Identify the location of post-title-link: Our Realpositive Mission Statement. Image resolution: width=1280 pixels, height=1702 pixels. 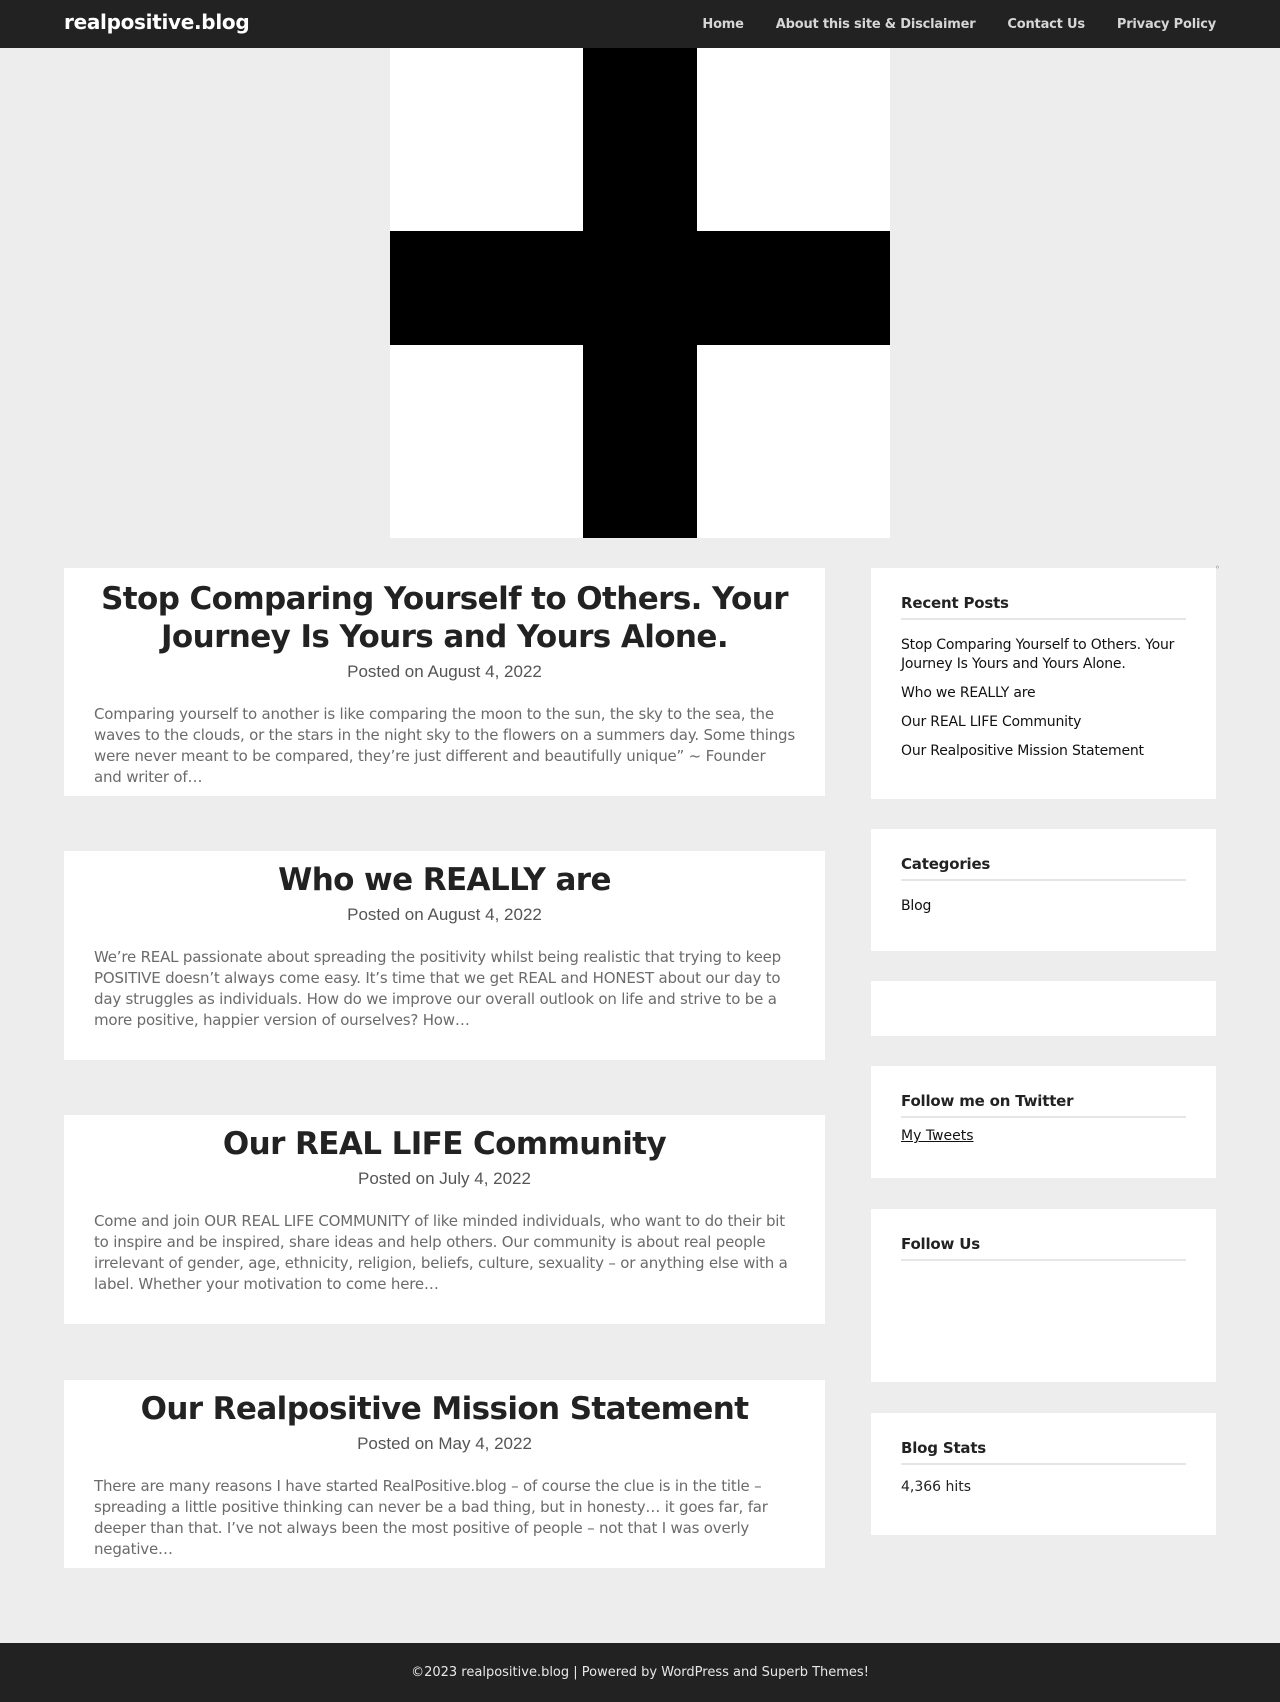
(444, 1409).